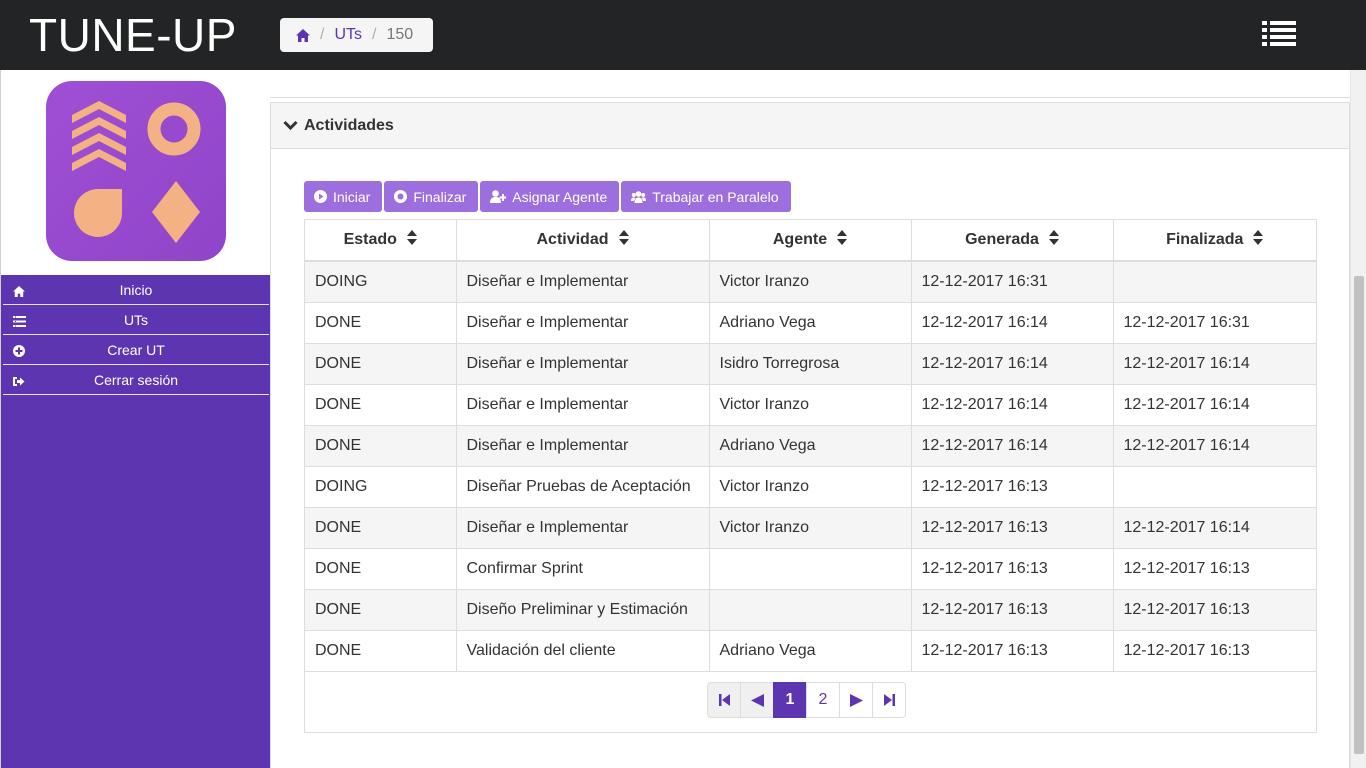 The width and height of the screenshot is (1366, 768). I want to click on column-header-generada: Generada, so click(1012, 241).